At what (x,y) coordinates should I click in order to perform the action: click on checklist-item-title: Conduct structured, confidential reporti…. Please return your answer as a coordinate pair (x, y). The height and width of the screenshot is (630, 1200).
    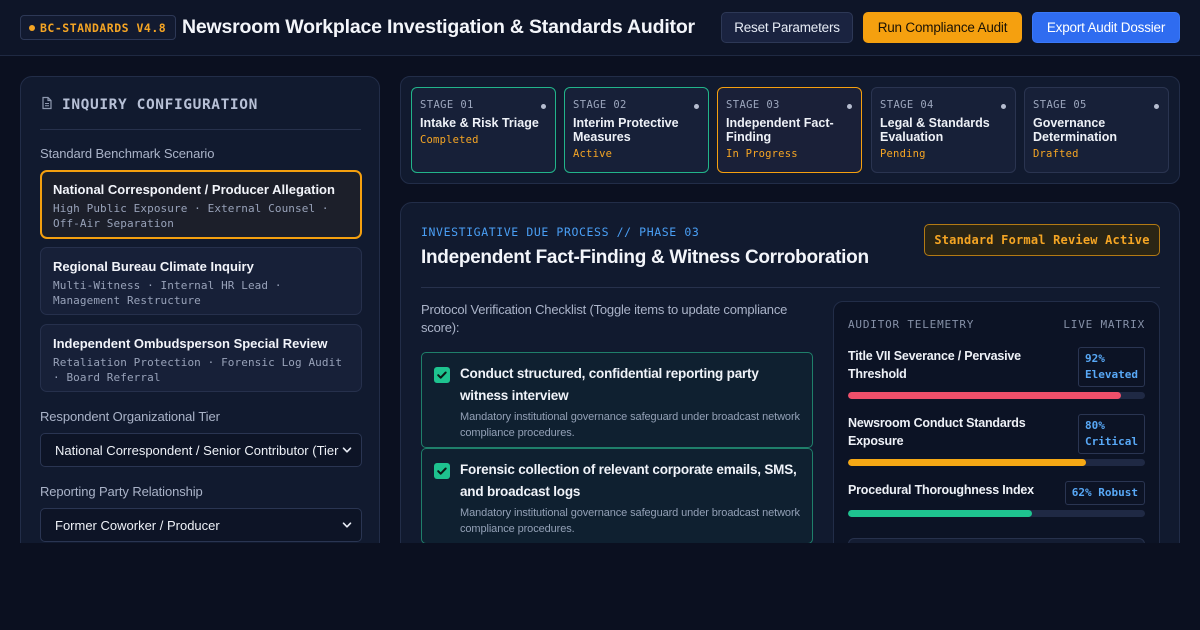
    Looking at the image, I should click on (609, 384).